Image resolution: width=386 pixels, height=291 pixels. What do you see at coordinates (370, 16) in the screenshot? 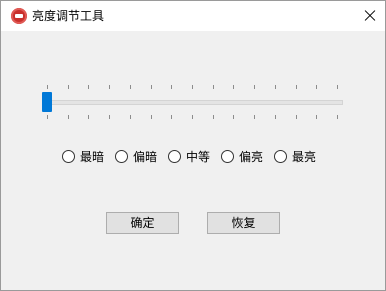
I see `close-button` at bounding box center [370, 16].